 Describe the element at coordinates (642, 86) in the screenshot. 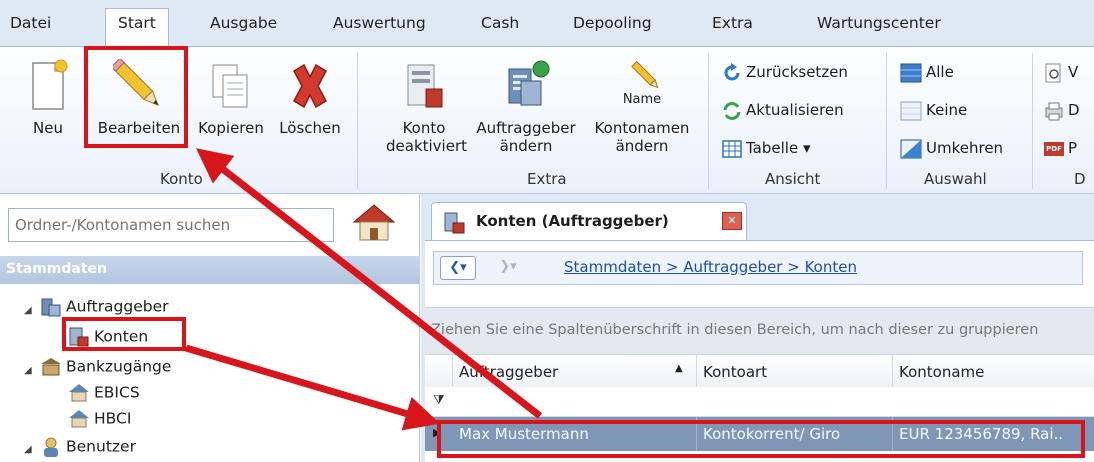

I see `rename-pencil-icon: Name` at that location.